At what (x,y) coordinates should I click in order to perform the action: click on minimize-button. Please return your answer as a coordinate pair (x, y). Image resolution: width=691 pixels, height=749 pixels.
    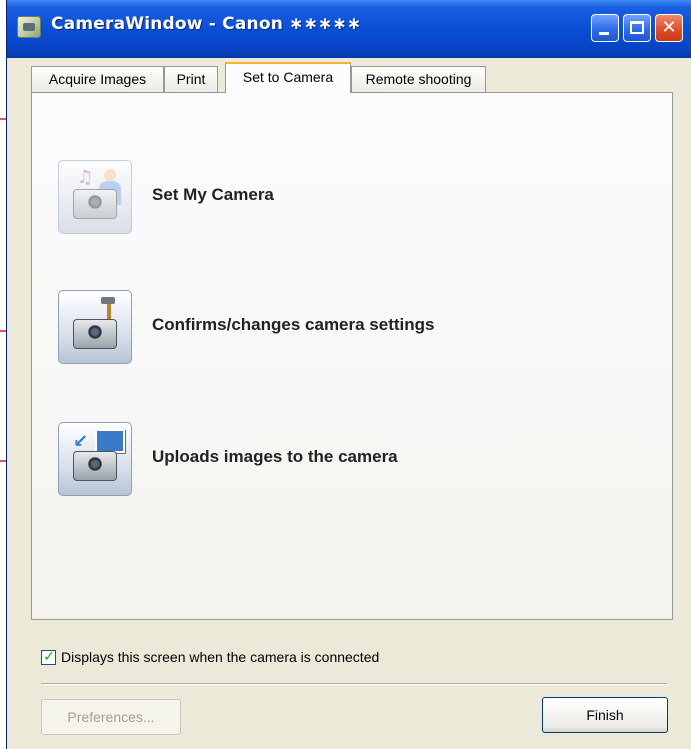
    Looking at the image, I should click on (605, 28).